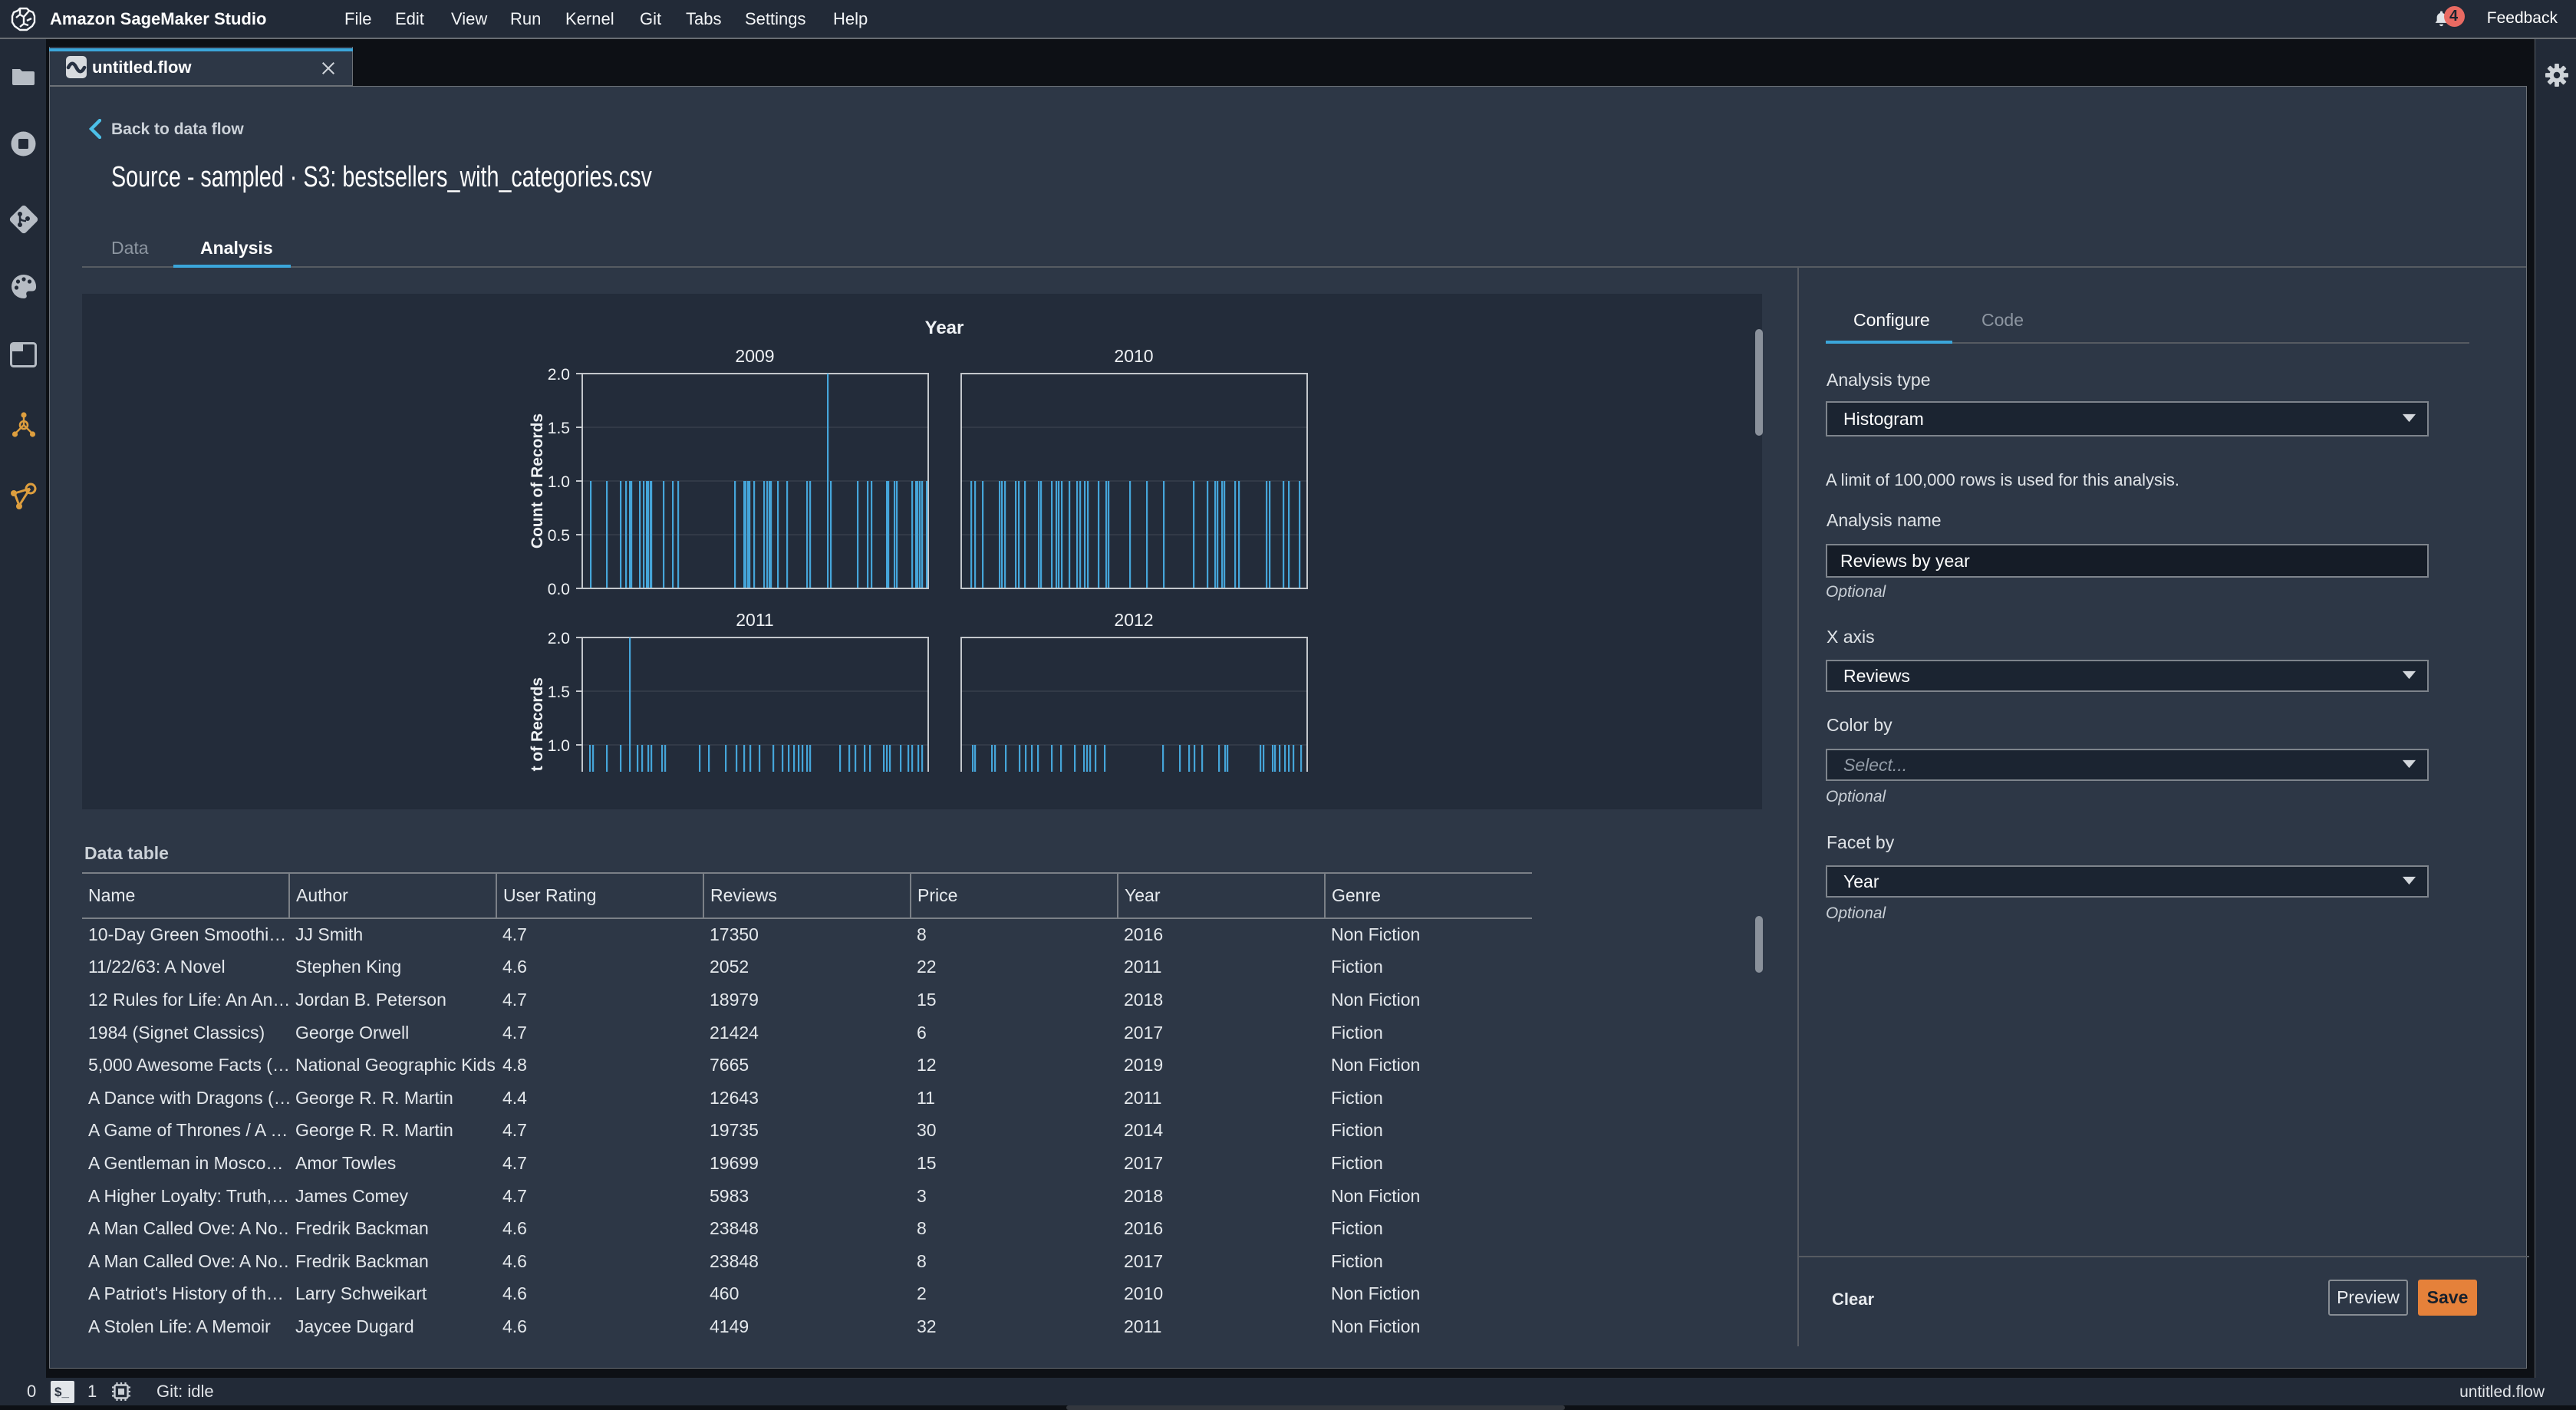  Describe the element at coordinates (1133, 356) in the screenshot. I see `svg-text: 2010` at that location.